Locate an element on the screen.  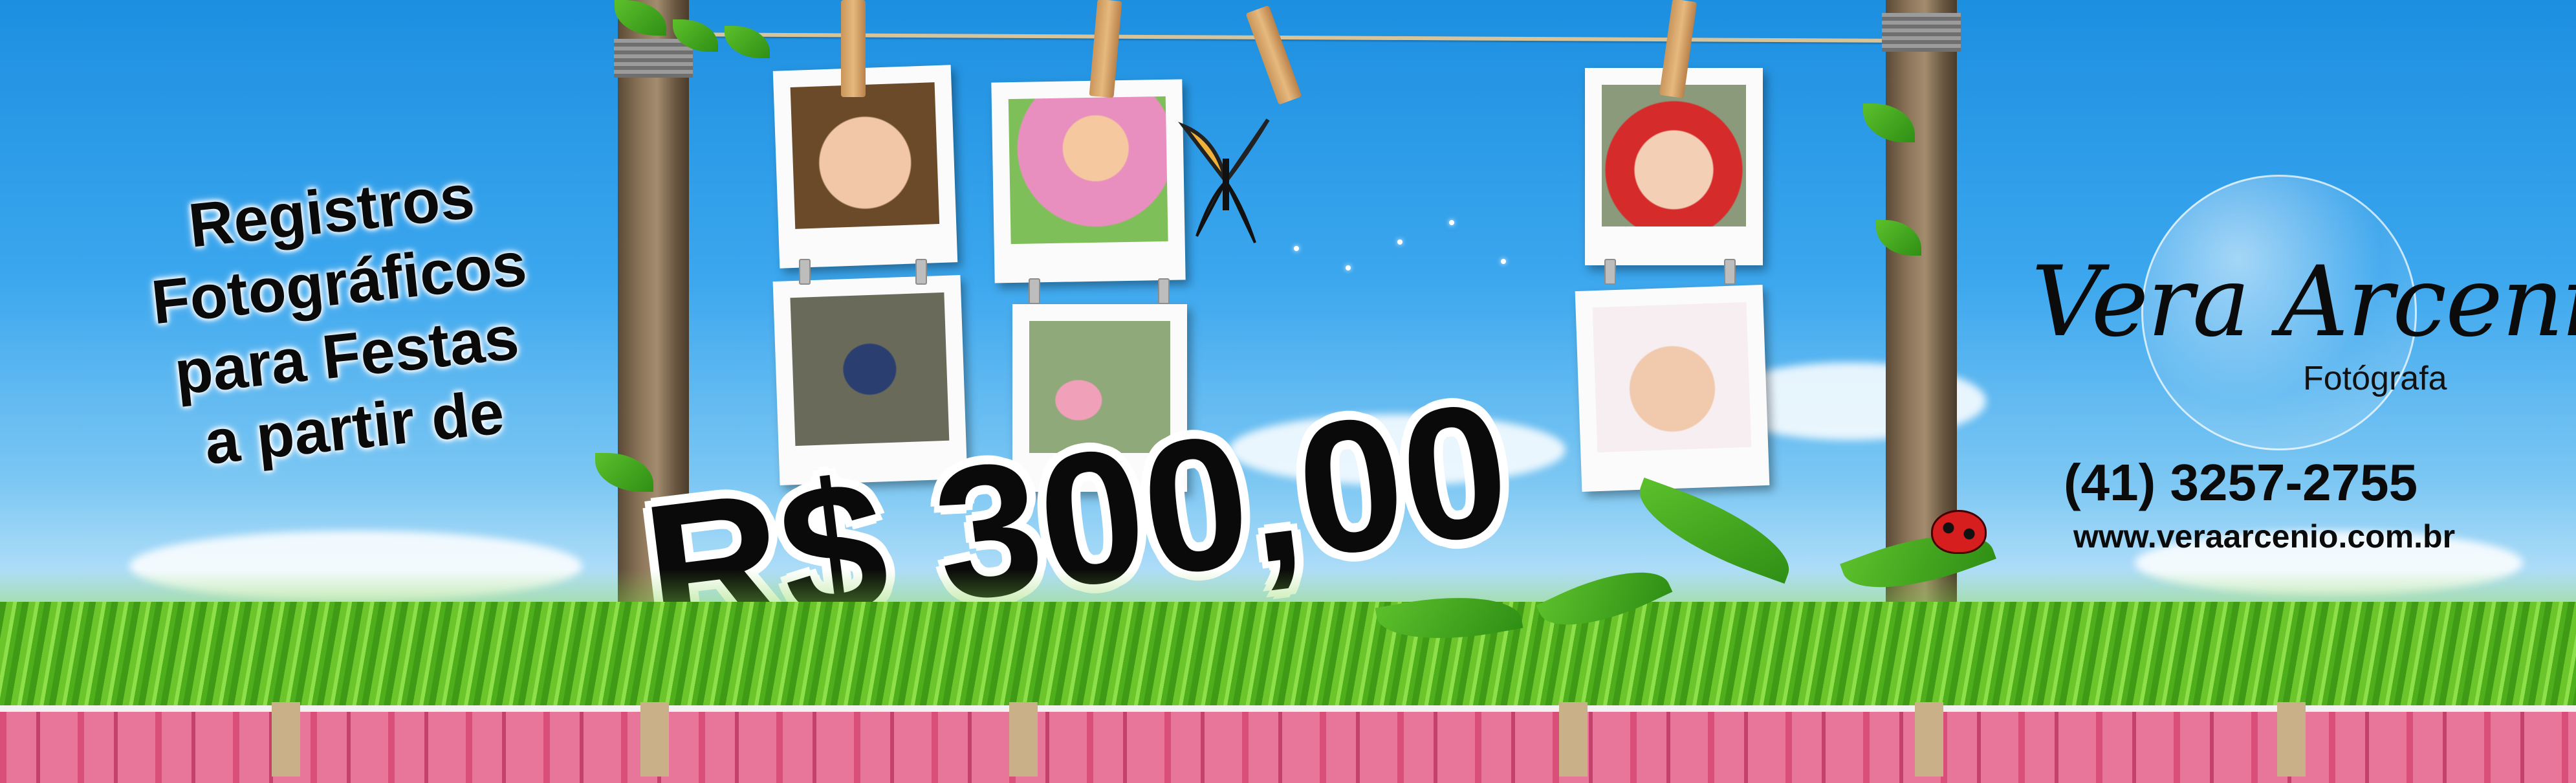
pink-fence is located at coordinates (1288, 744).